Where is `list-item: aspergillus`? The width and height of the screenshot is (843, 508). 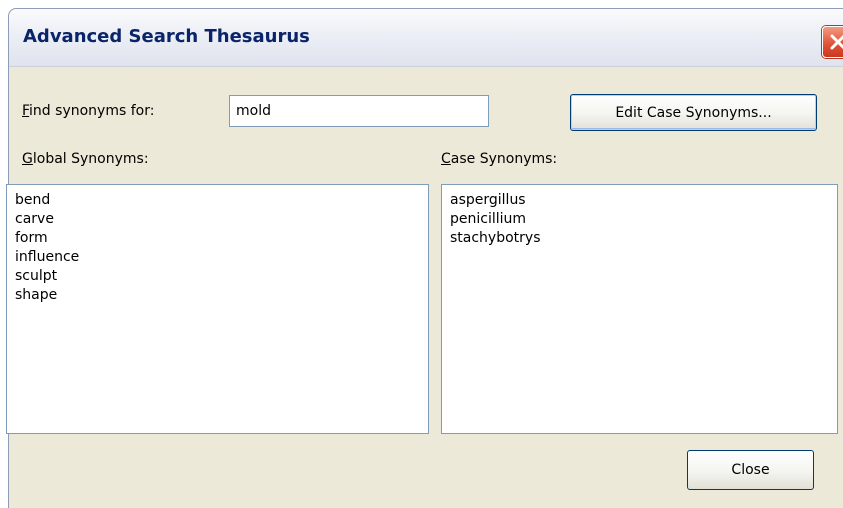
list-item: aspergillus is located at coordinates (639, 200).